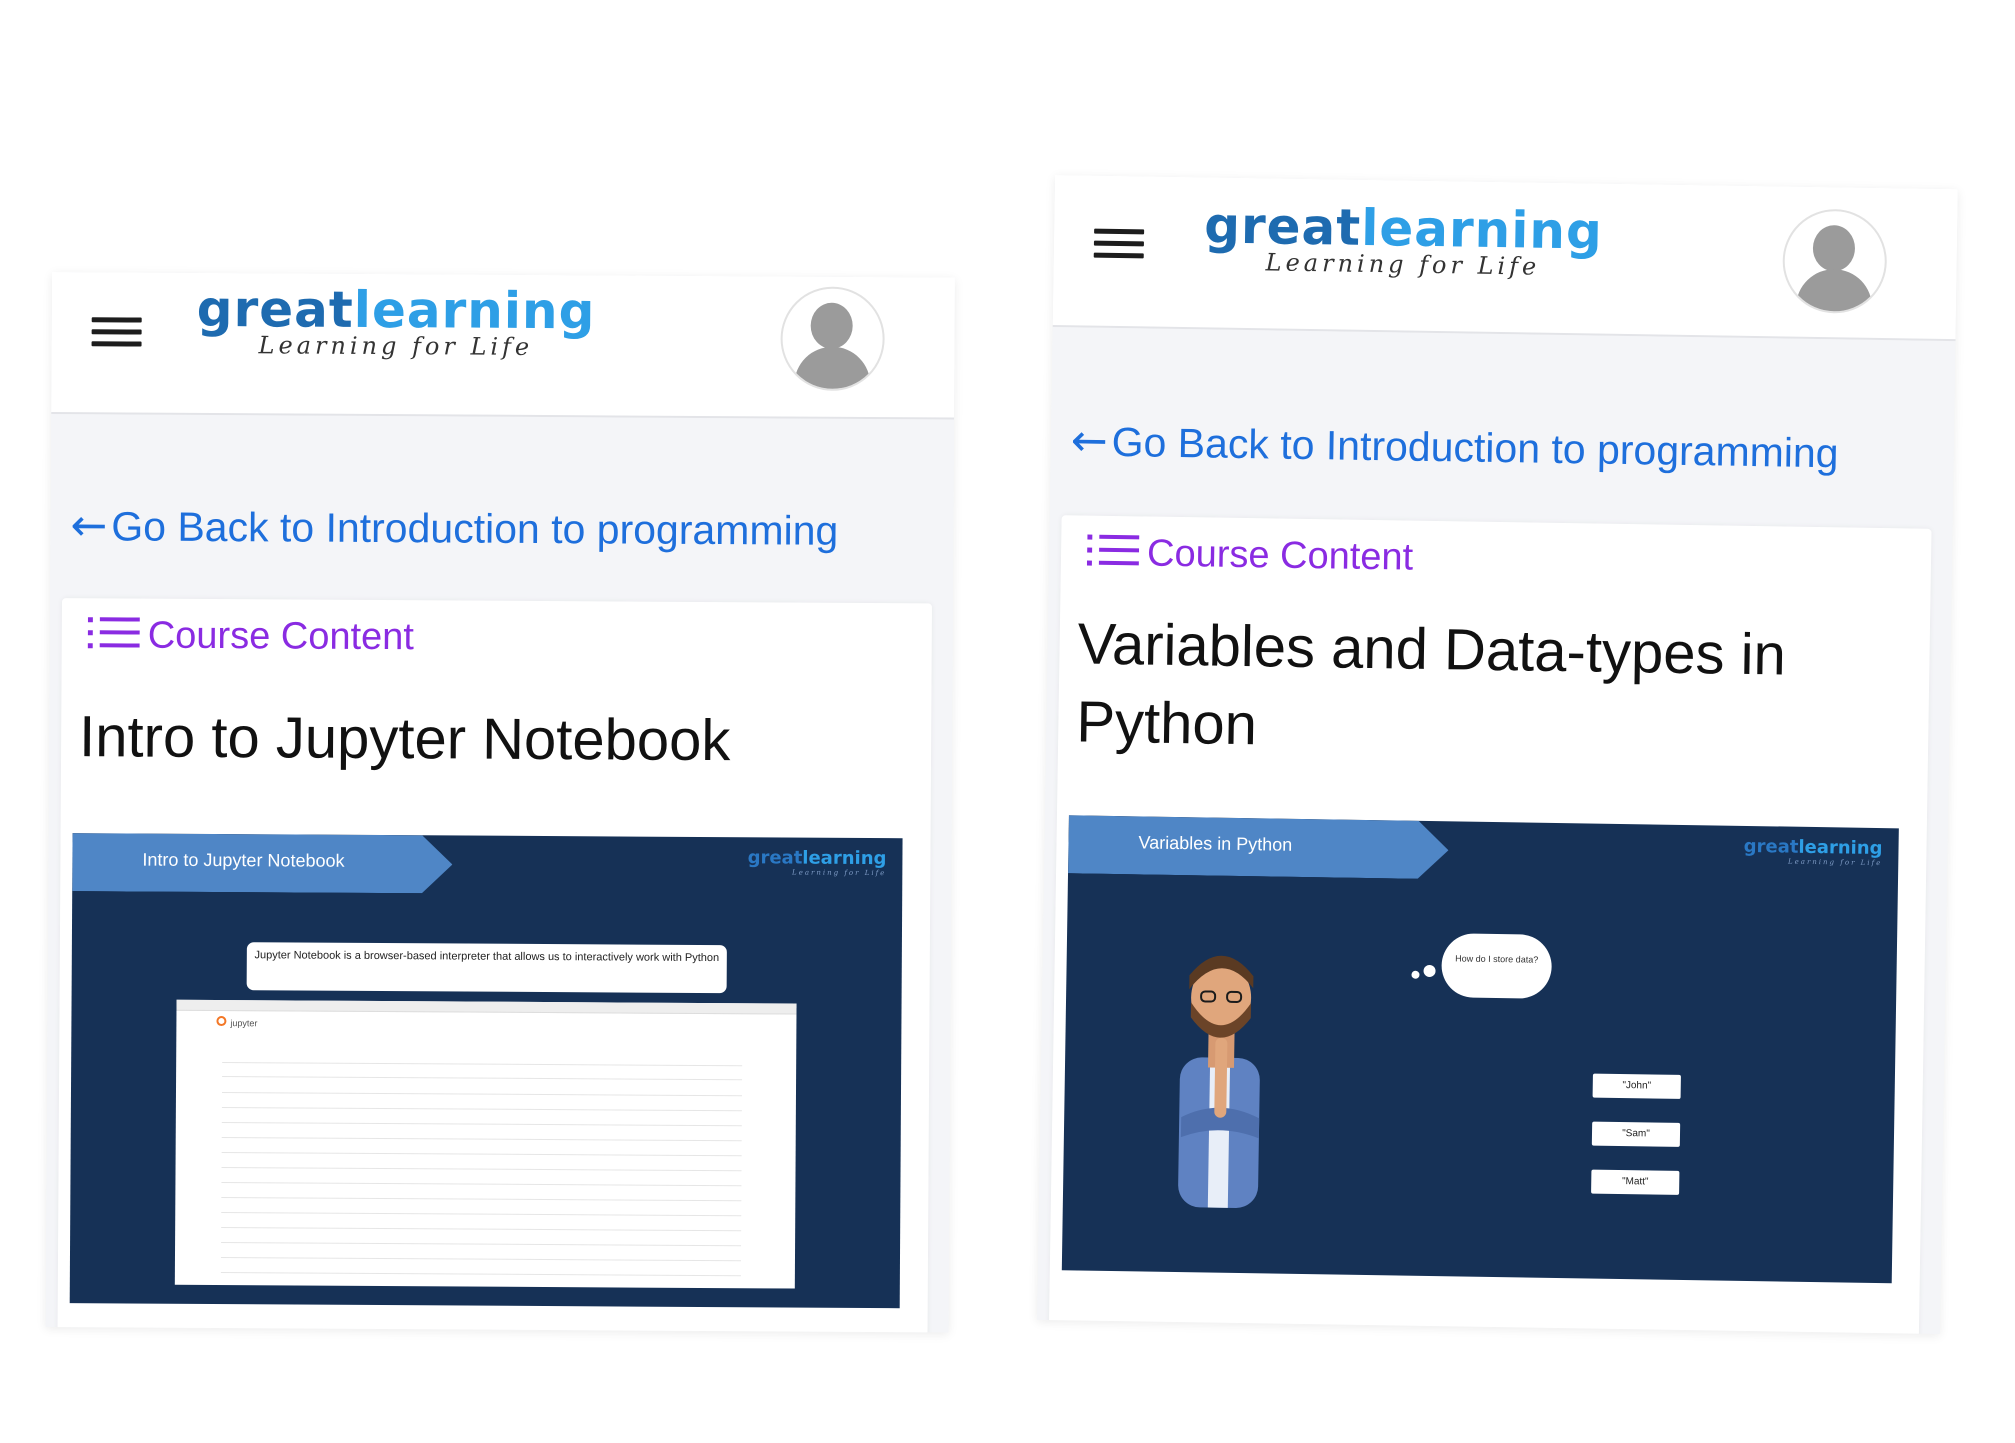  I want to click on jupyter-screenshot: jupyter, so click(485, 1144).